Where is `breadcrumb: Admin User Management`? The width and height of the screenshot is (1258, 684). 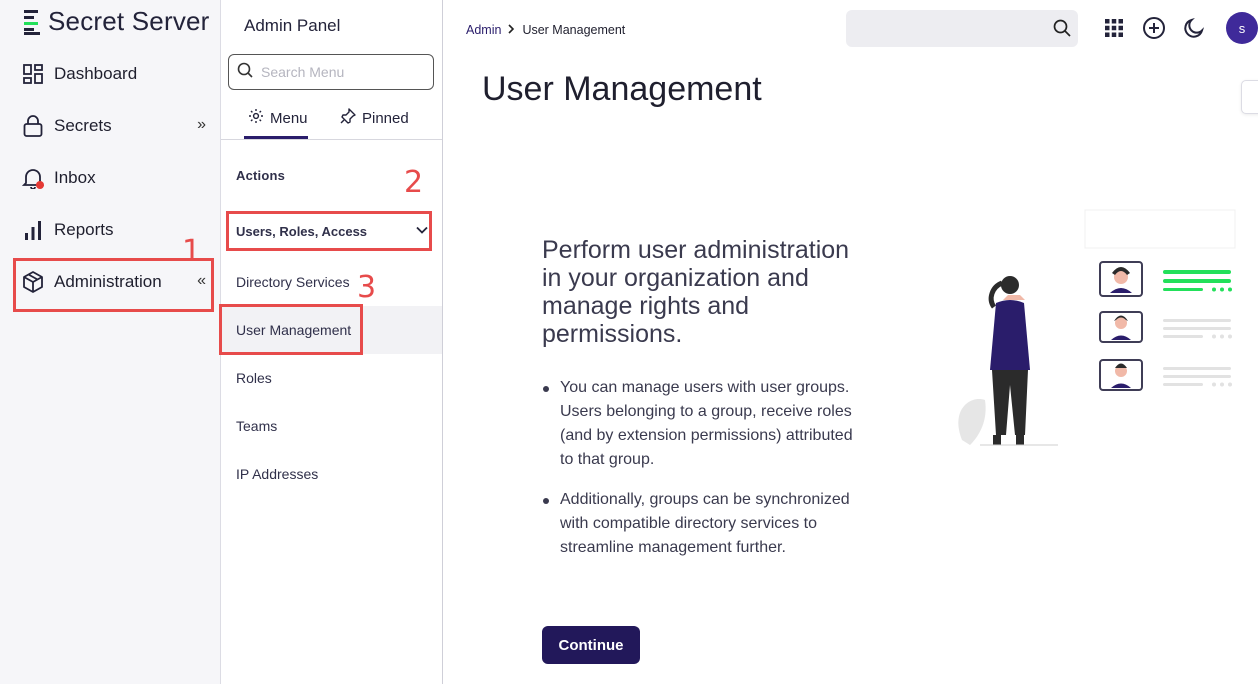 breadcrumb: Admin User Management is located at coordinates (545, 30).